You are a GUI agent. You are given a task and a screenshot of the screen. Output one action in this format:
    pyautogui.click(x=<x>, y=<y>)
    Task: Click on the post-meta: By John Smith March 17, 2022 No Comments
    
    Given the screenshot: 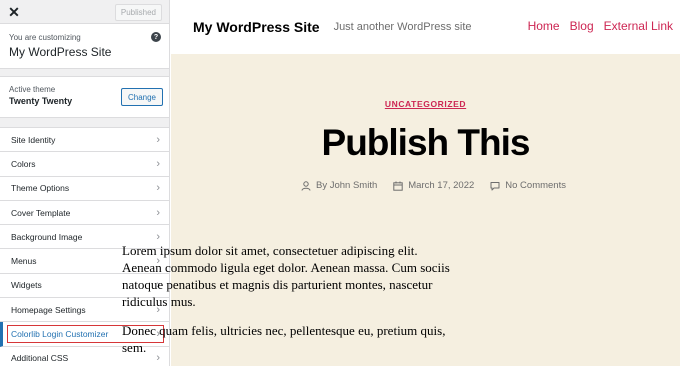 What is the action you would take?
    pyautogui.click(x=425, y=185)
    